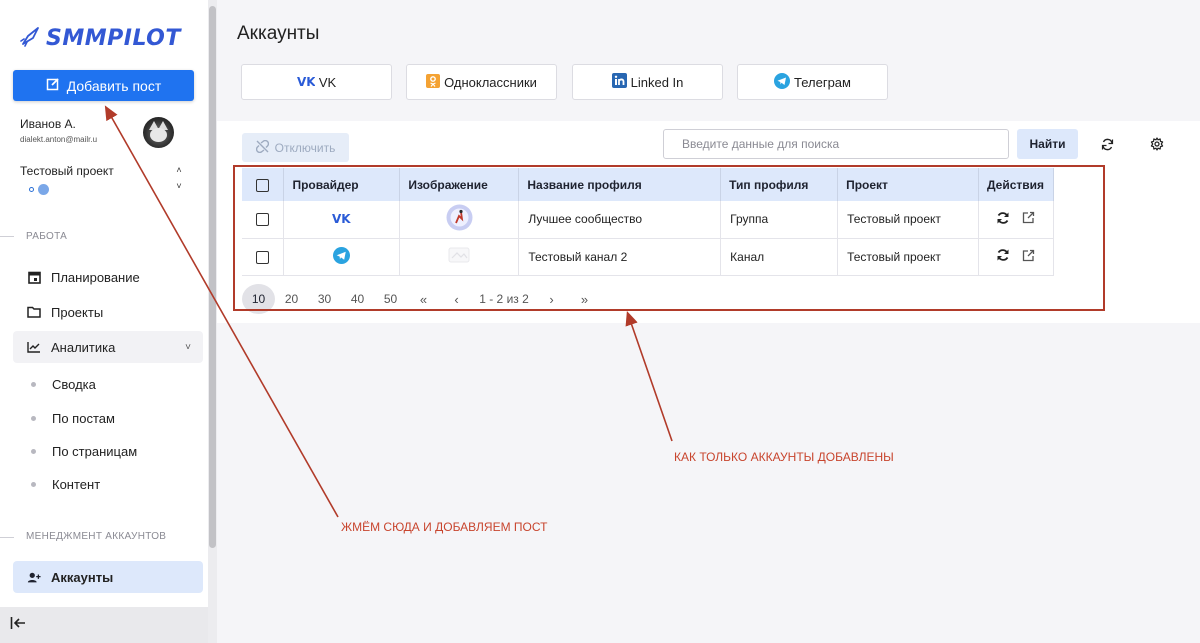  I want to click on sidebar-item-accounts: Аккаунты, so click(108, 577).